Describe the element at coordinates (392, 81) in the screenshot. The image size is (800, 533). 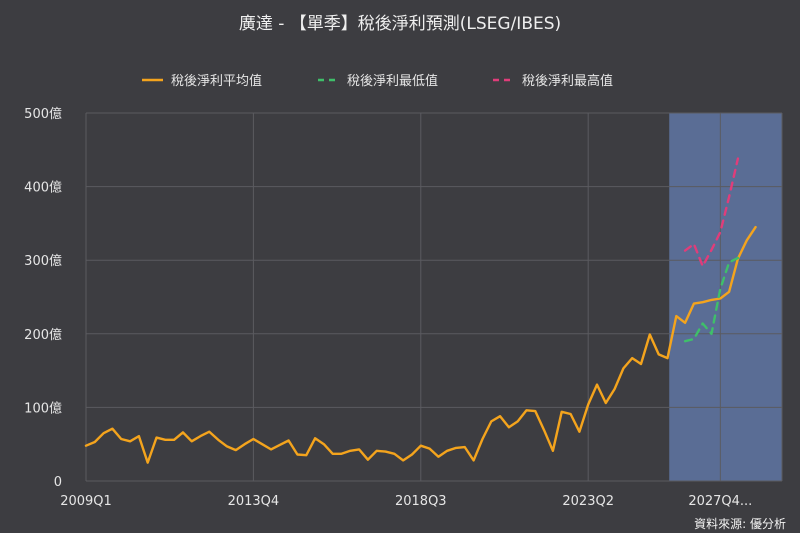
I see `legend-label: 稅後淨利最低值` at that location.